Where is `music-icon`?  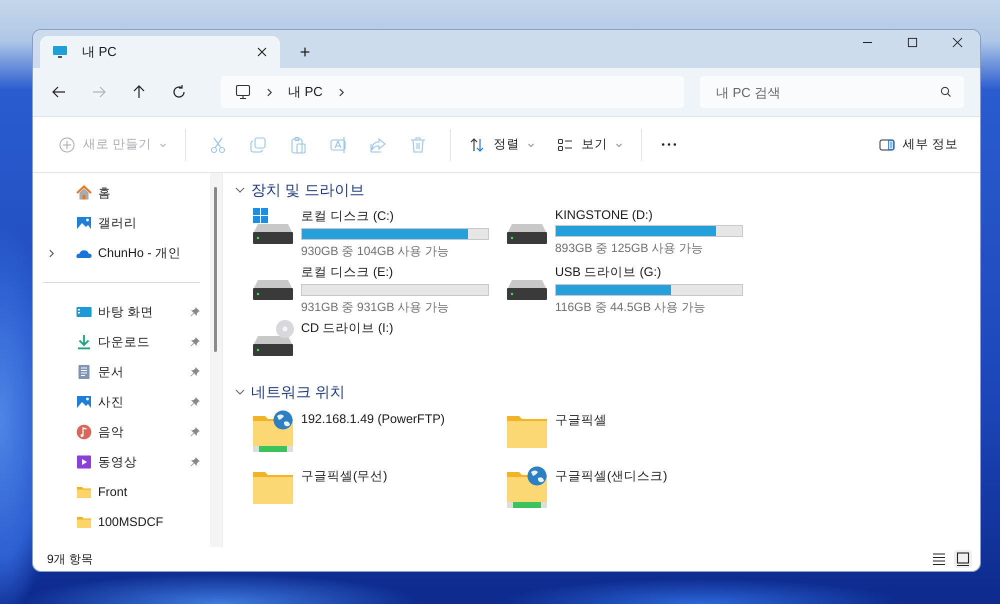
music-icon is located at coordinates (84, 432).